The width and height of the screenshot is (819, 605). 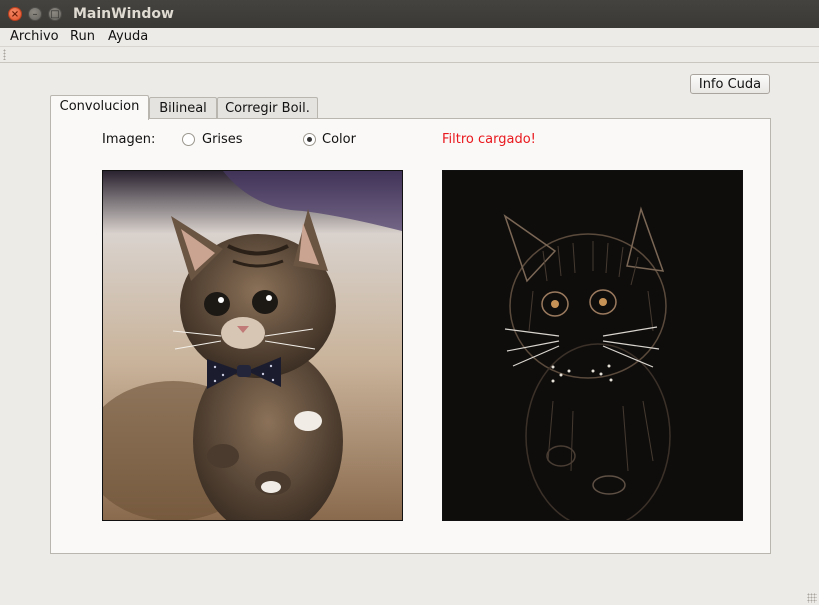 I want to click on grises-label: Grises, so click(x=222, y=139).